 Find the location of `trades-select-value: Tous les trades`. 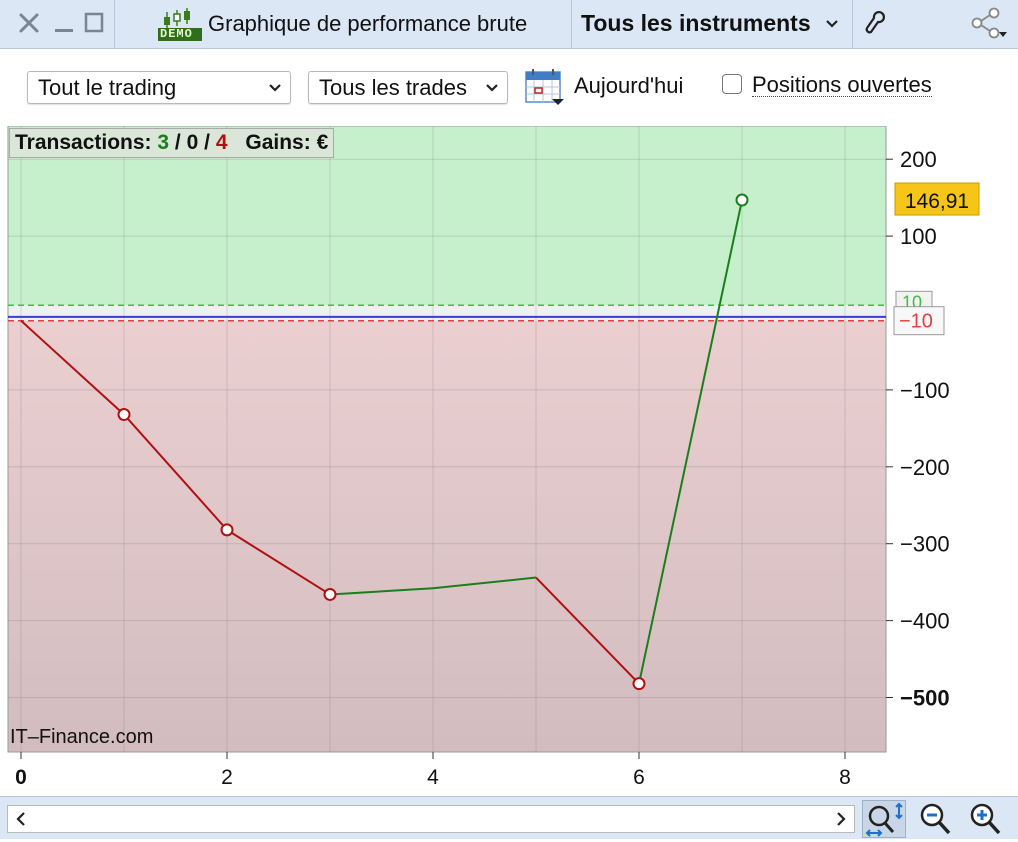

trades-select-value: Tous les trades is located at coordinates (393, 87).